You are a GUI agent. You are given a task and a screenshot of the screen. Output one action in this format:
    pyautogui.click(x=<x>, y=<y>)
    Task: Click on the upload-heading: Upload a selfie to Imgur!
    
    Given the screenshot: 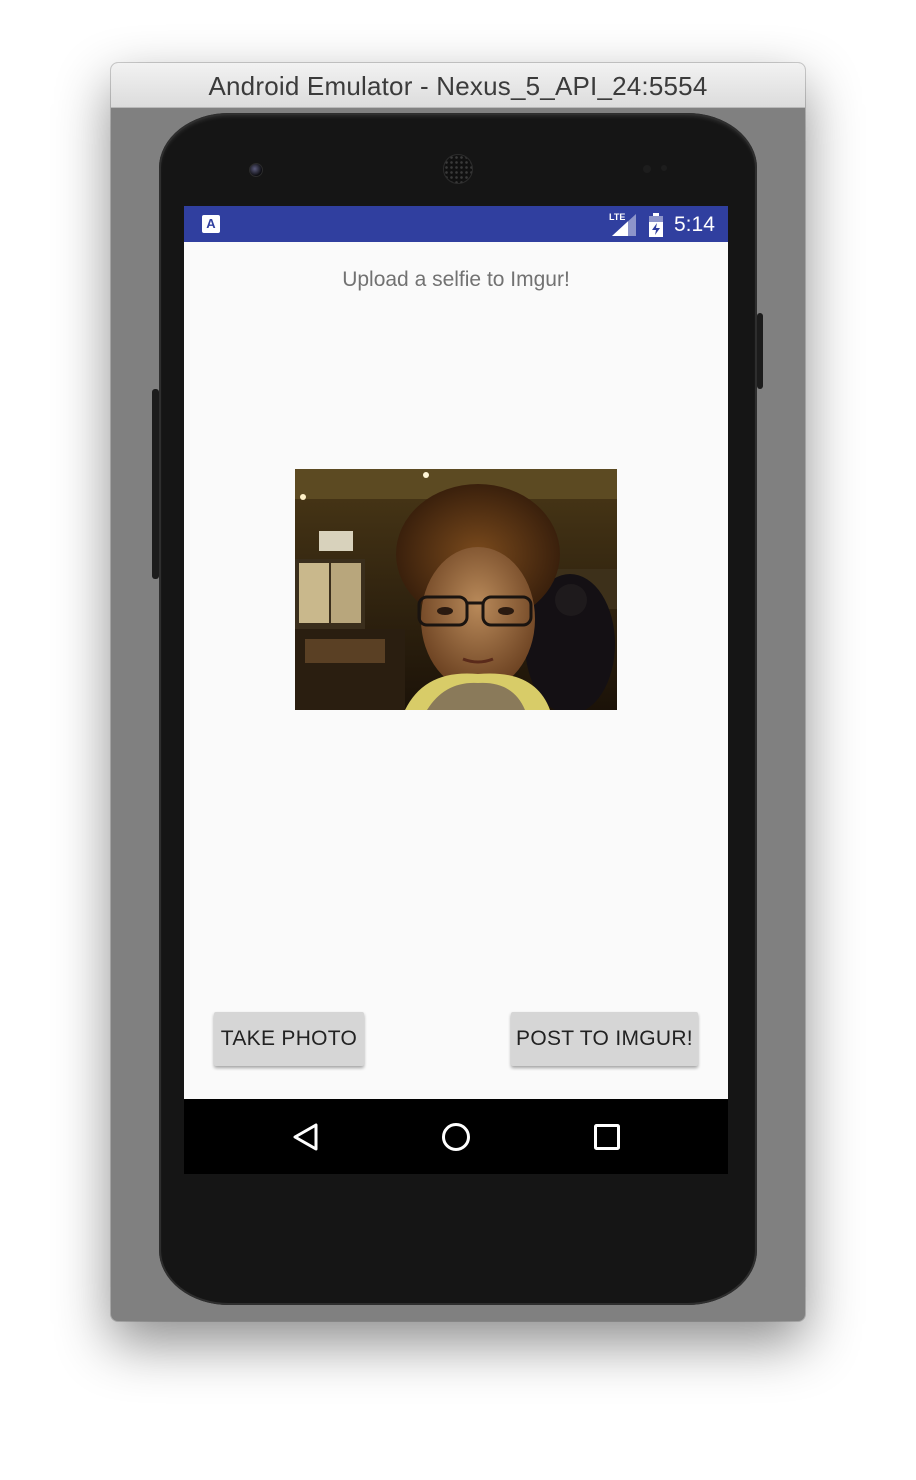 What is the action you would take?
    pyautogui.click(x=456, y=279)
    